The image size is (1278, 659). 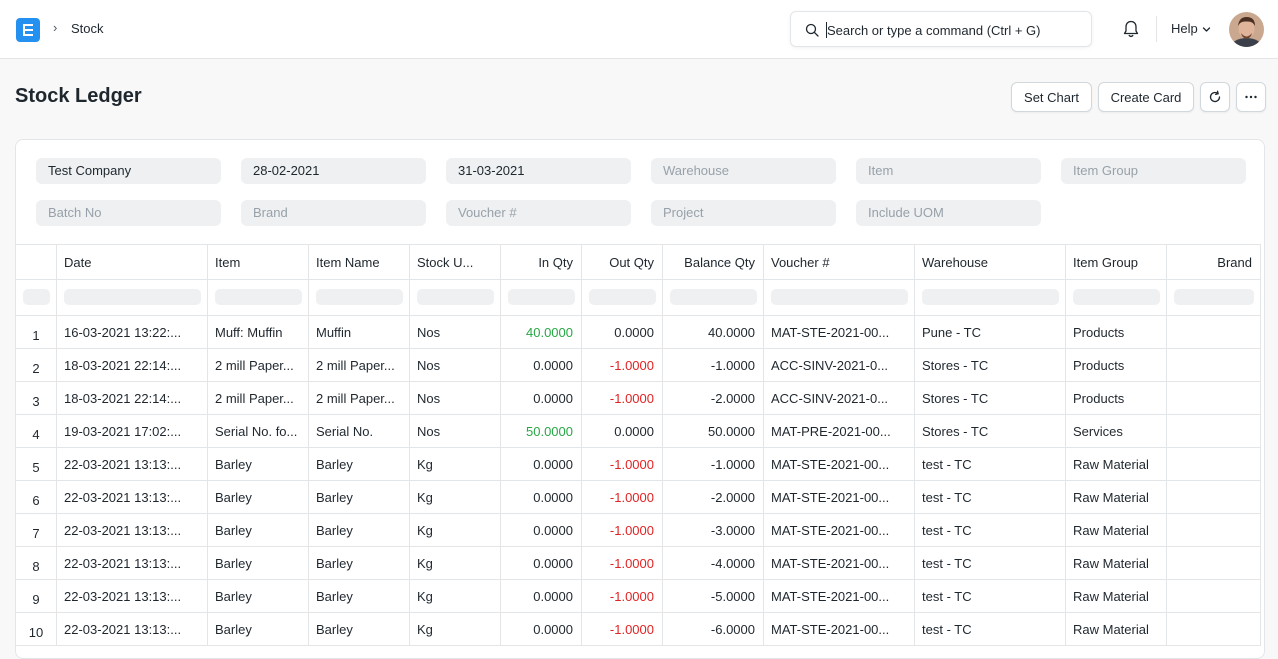 I want to click on refresh-button, so click(x=1215, y=97).